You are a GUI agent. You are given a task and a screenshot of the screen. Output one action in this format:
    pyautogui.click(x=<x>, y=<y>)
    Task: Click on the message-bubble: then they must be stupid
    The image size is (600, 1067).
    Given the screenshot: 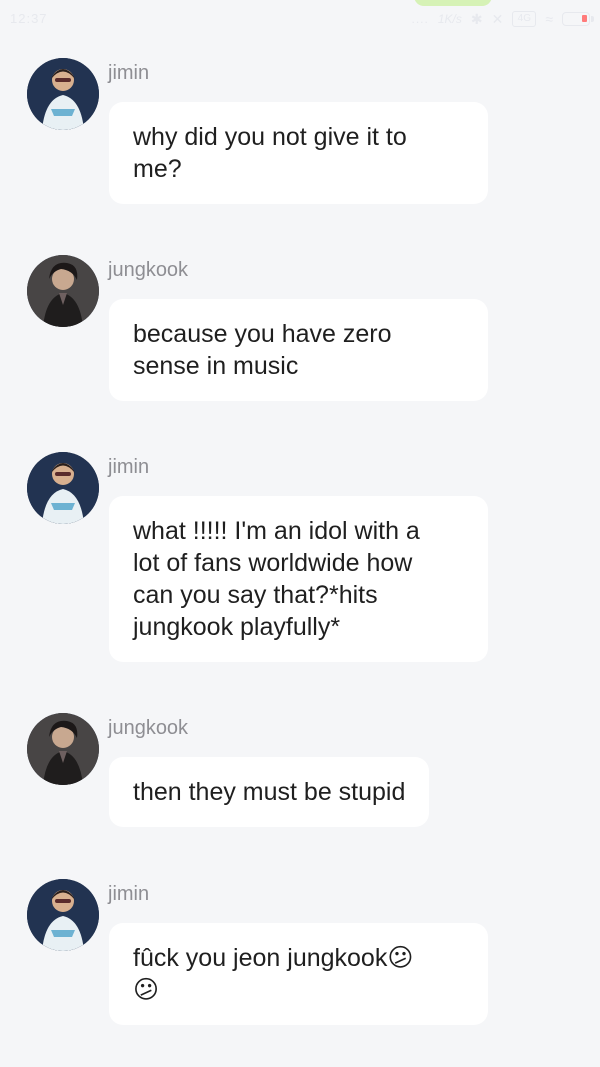 What is the action you would take?
    pyautogui.click(x=269, y=792)
    